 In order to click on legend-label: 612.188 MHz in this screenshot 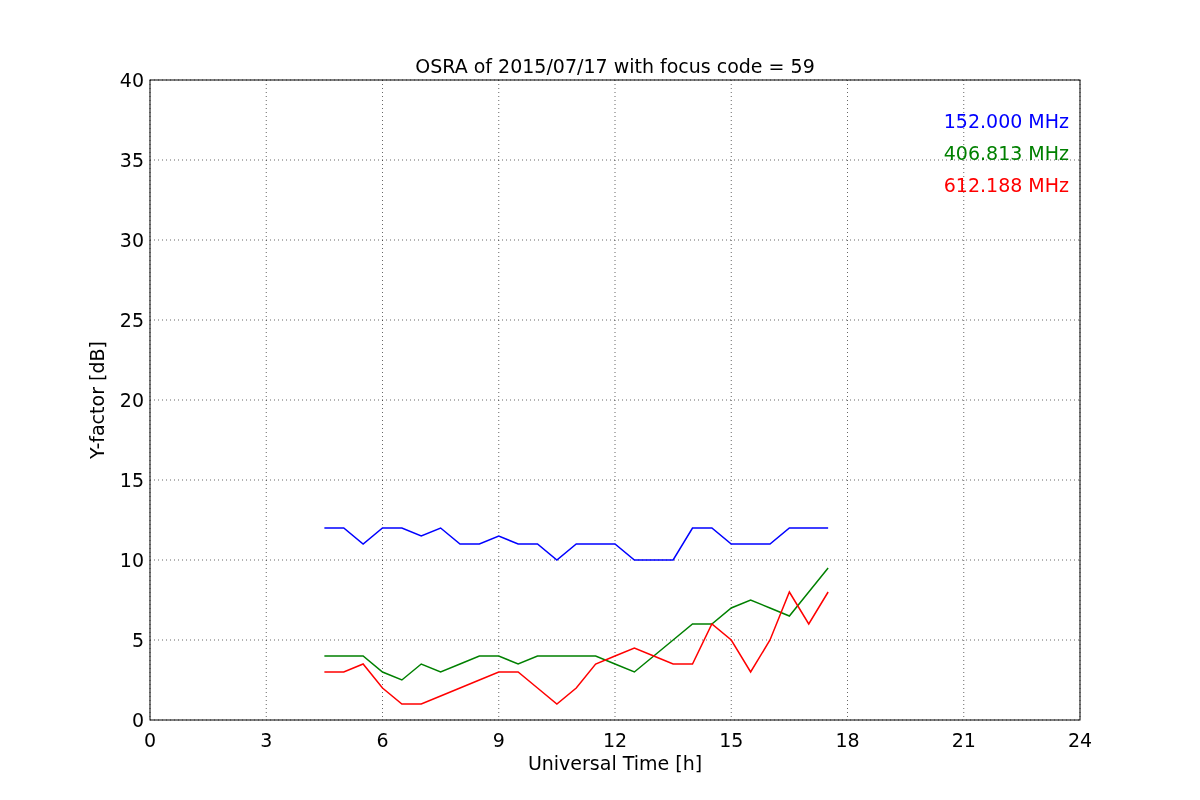, I will do `click(1006, 185)`.